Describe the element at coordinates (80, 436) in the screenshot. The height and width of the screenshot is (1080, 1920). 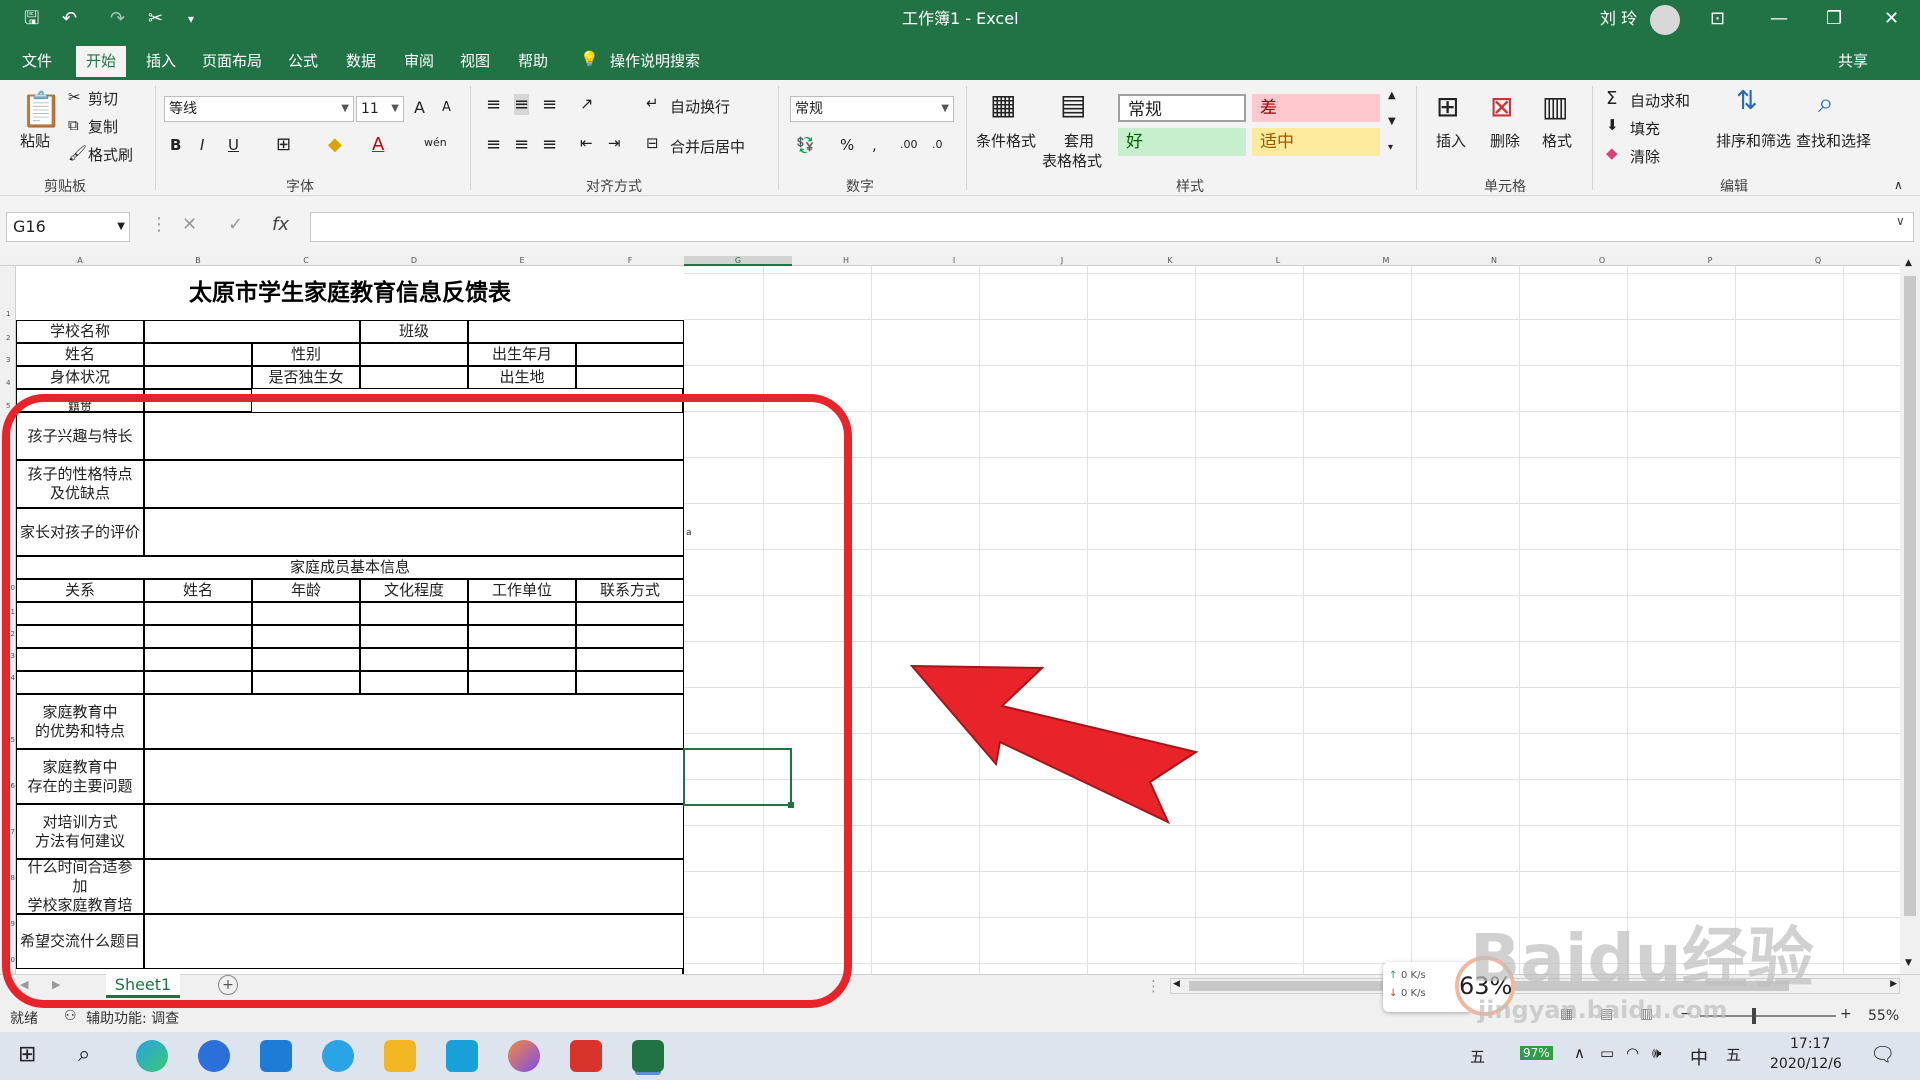
I see `label-interest: 孩子兴趣与特长` at that location.